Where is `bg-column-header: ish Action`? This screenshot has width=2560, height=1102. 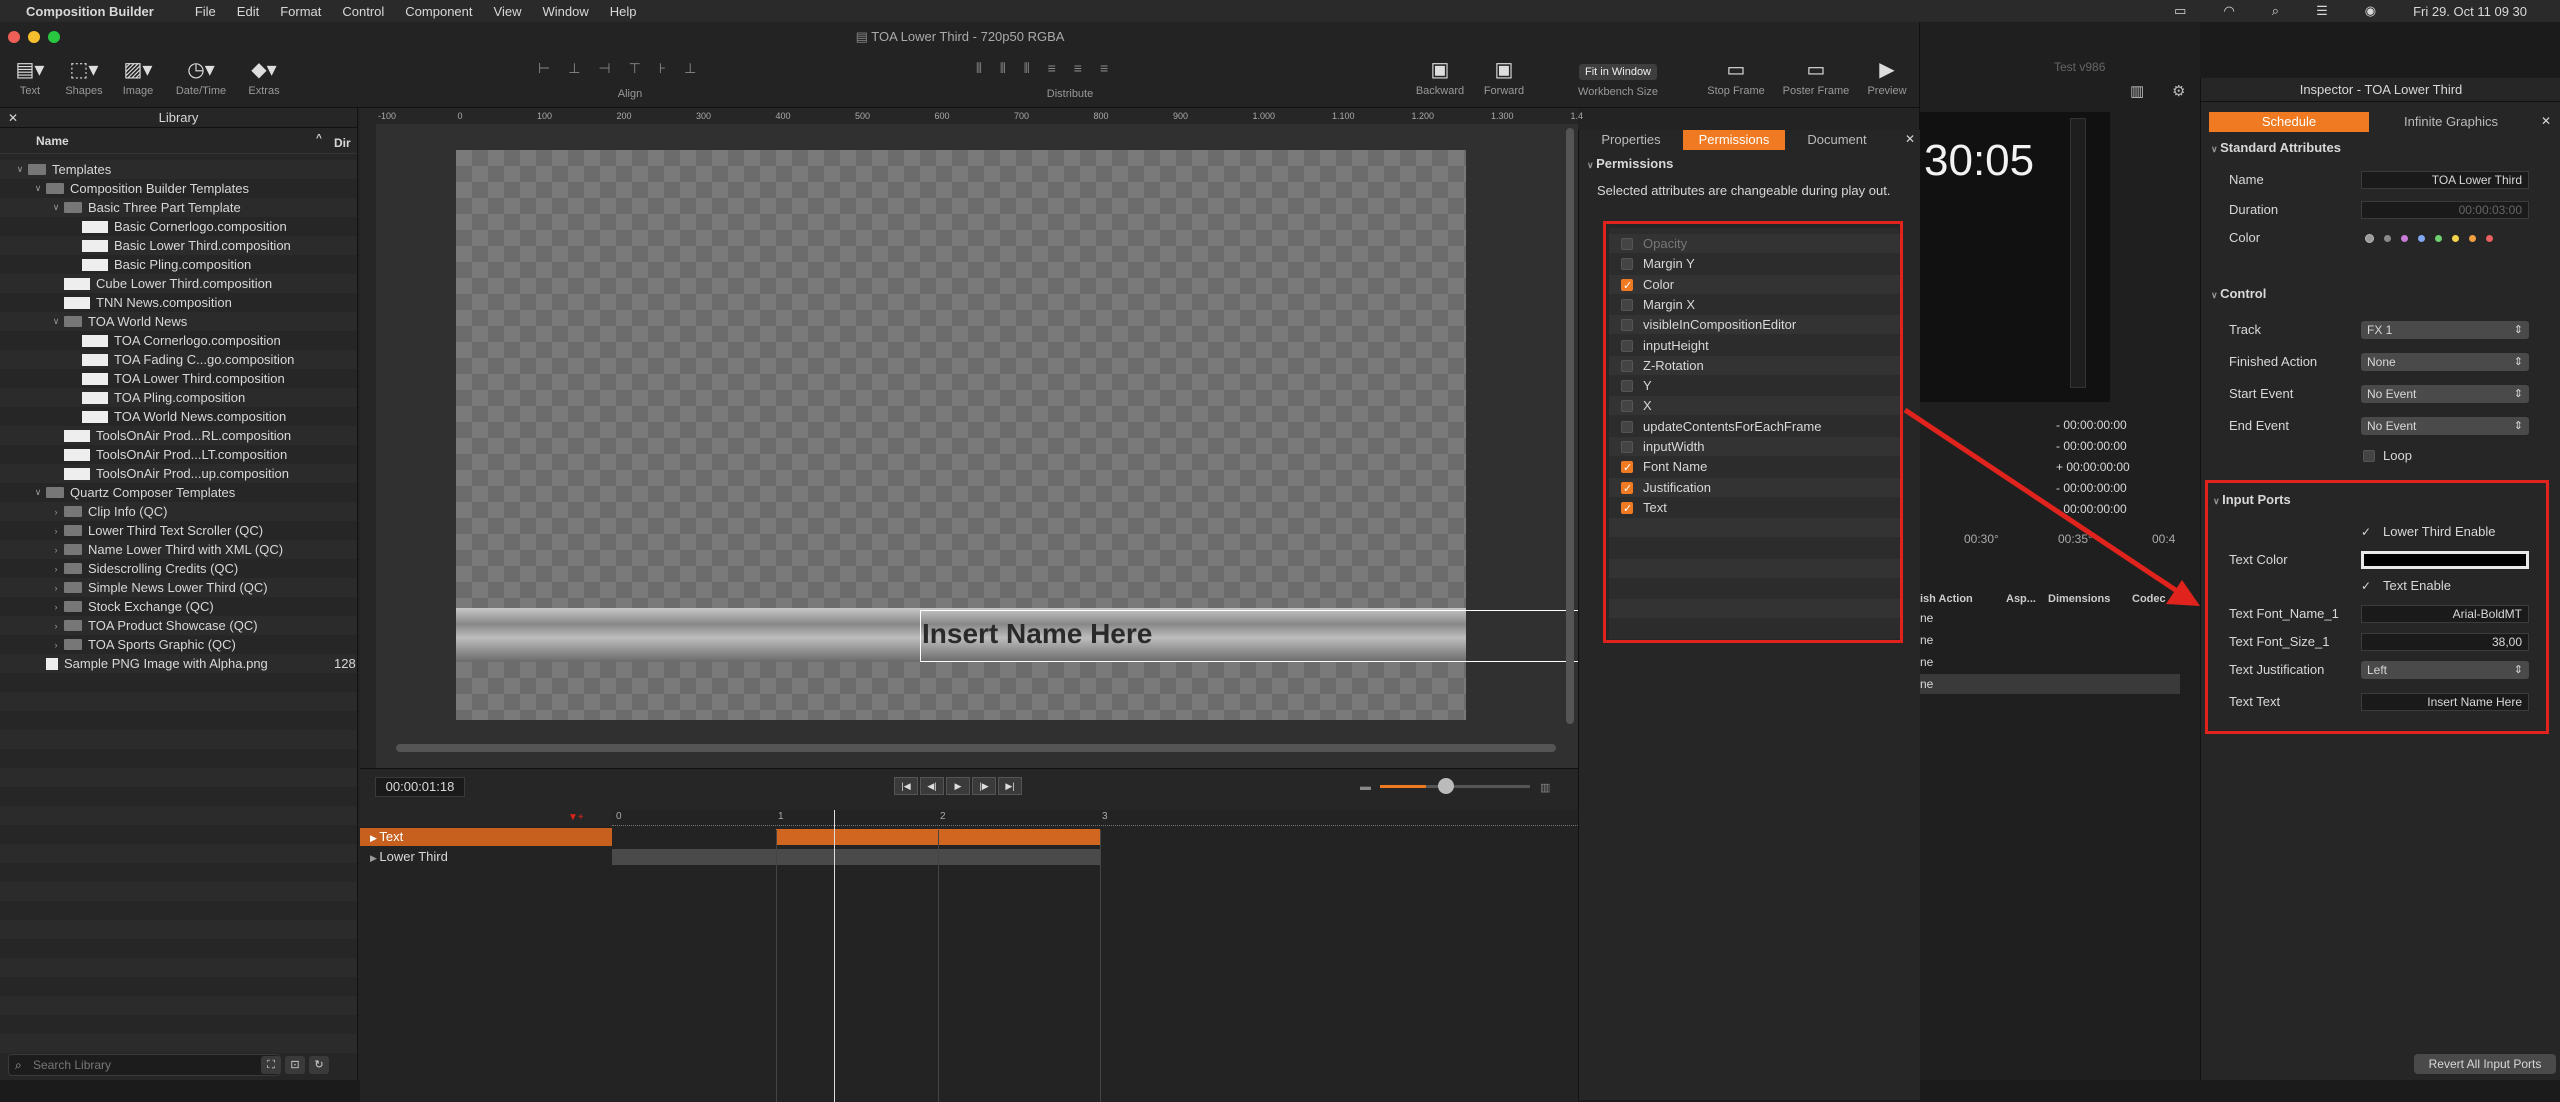
bg-column-header: ish Action is located at coordinates (1946, 599).